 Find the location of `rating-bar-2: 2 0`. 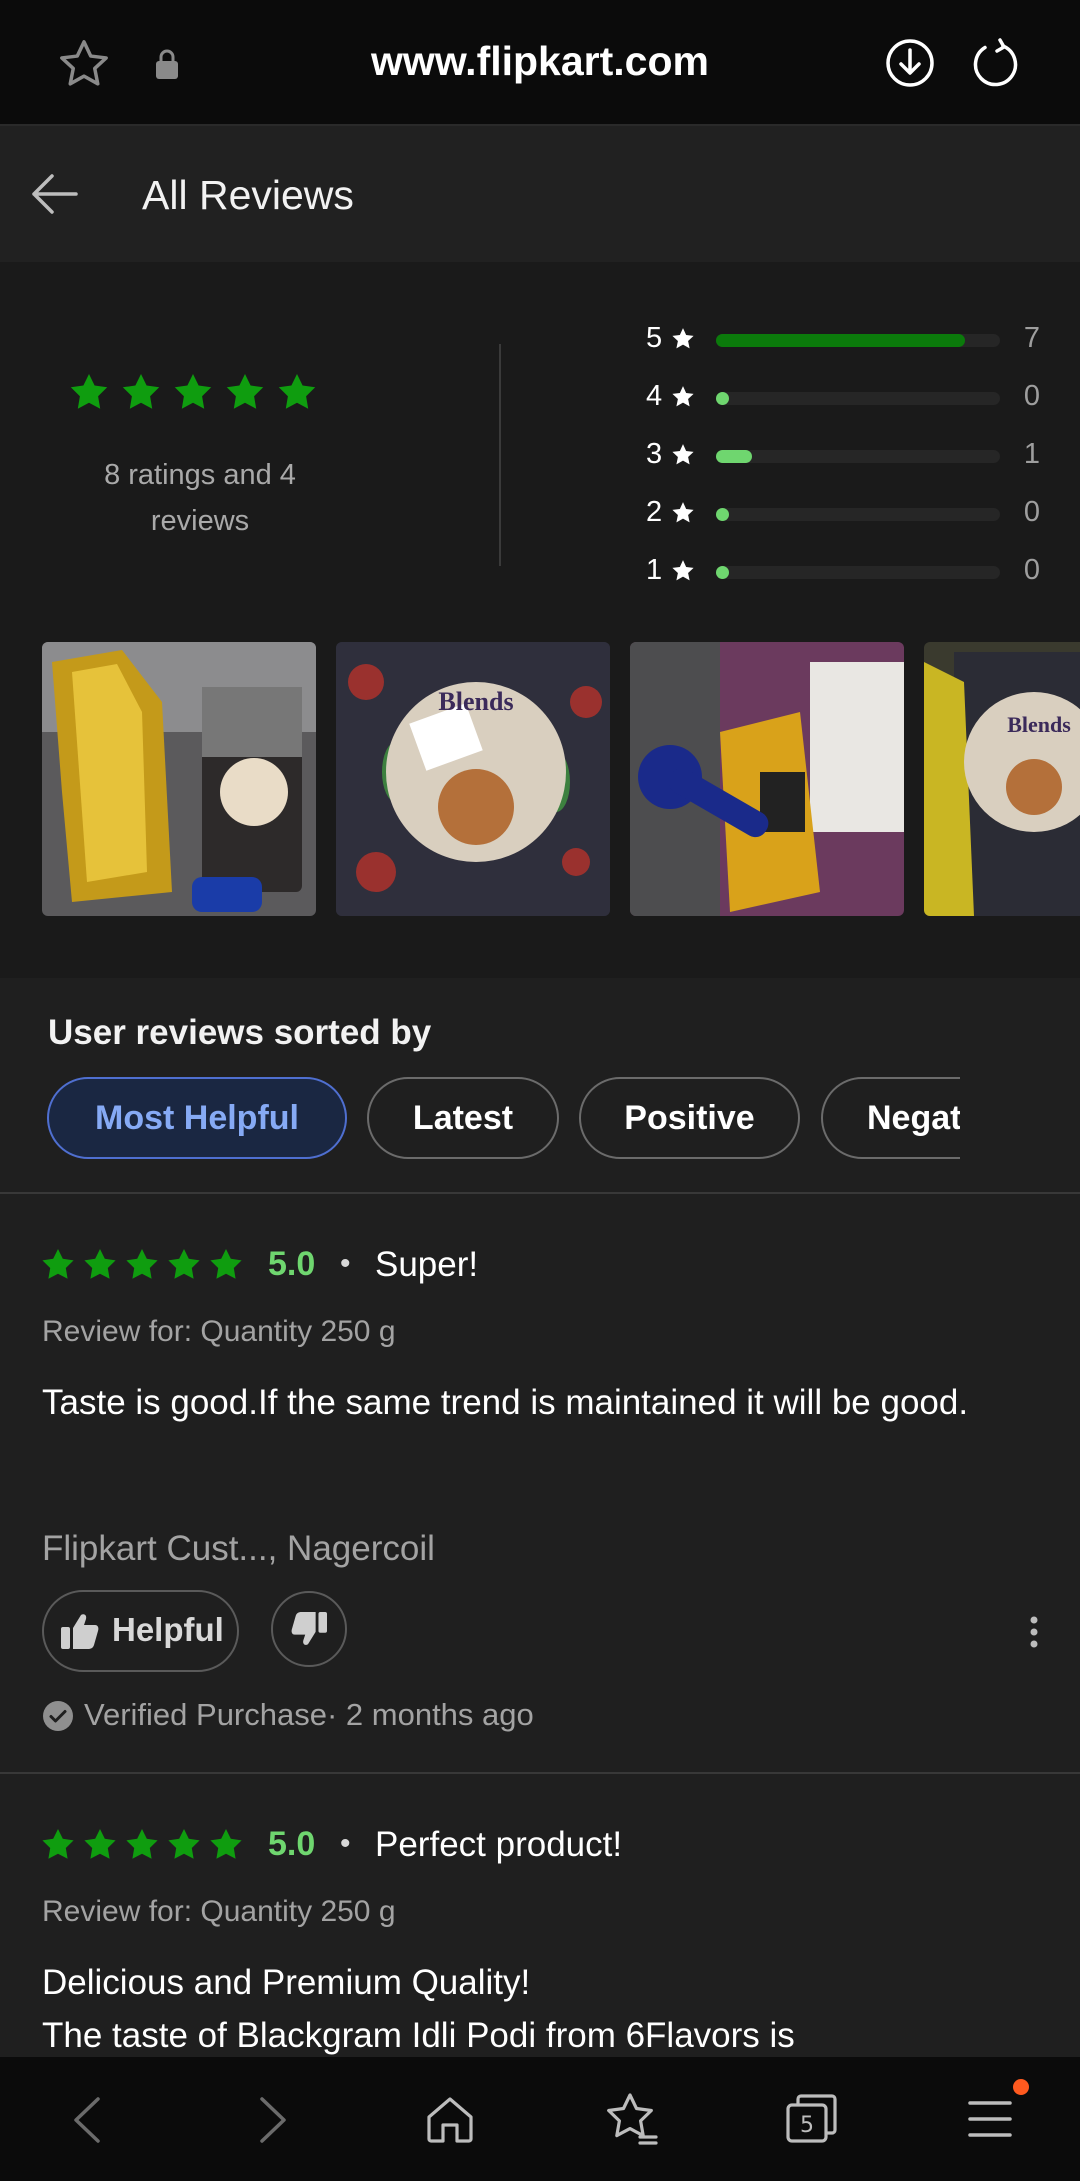

rating-bar-2: 2 0 is located at coordinates (840, 514).